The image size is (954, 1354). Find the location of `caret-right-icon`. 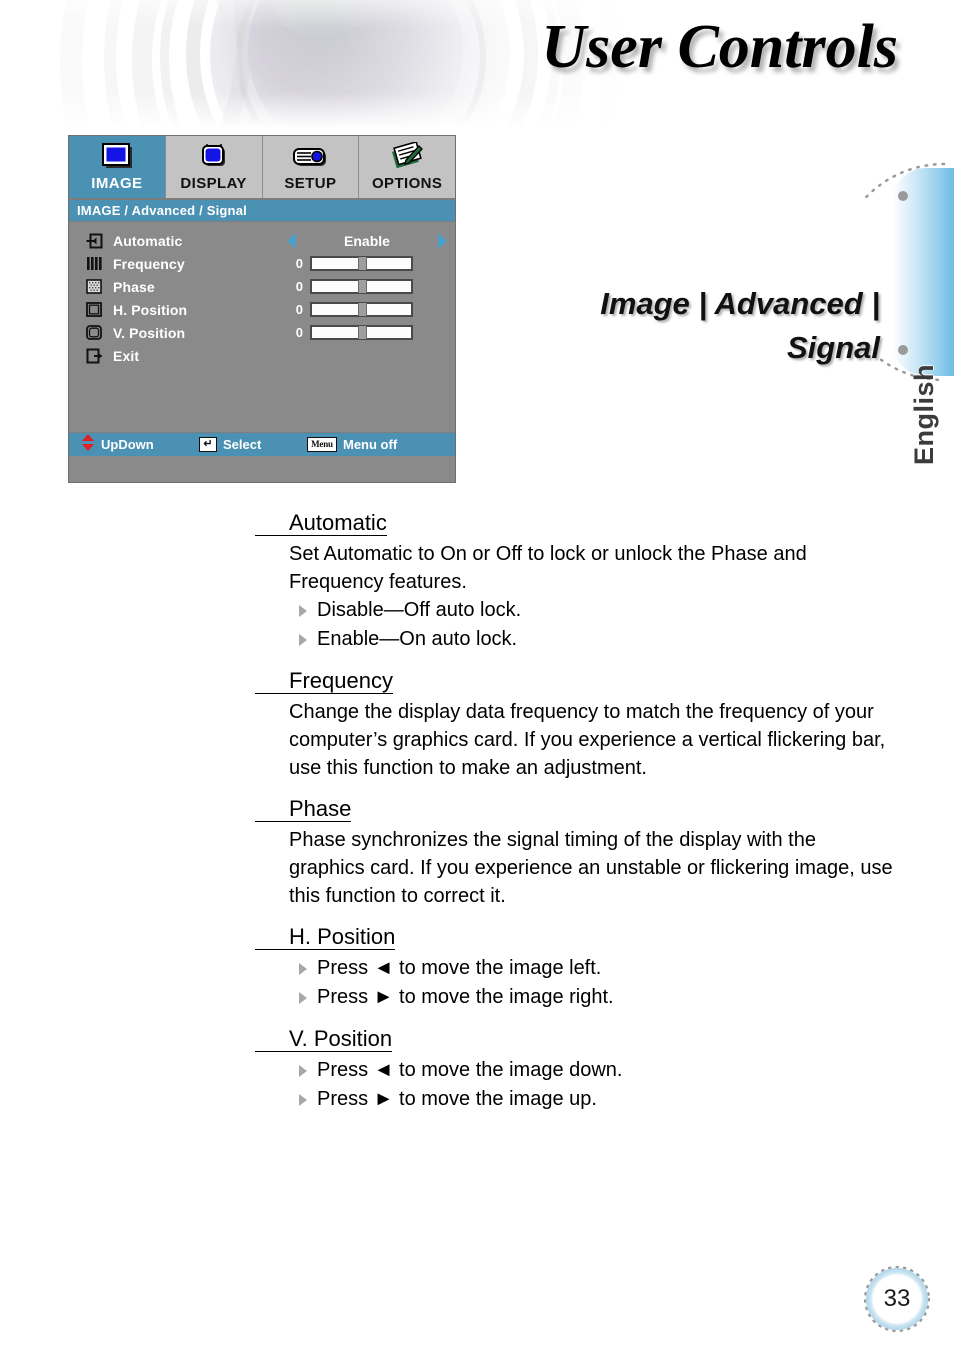

caret-right-icon is located at coordinates (442, 240).